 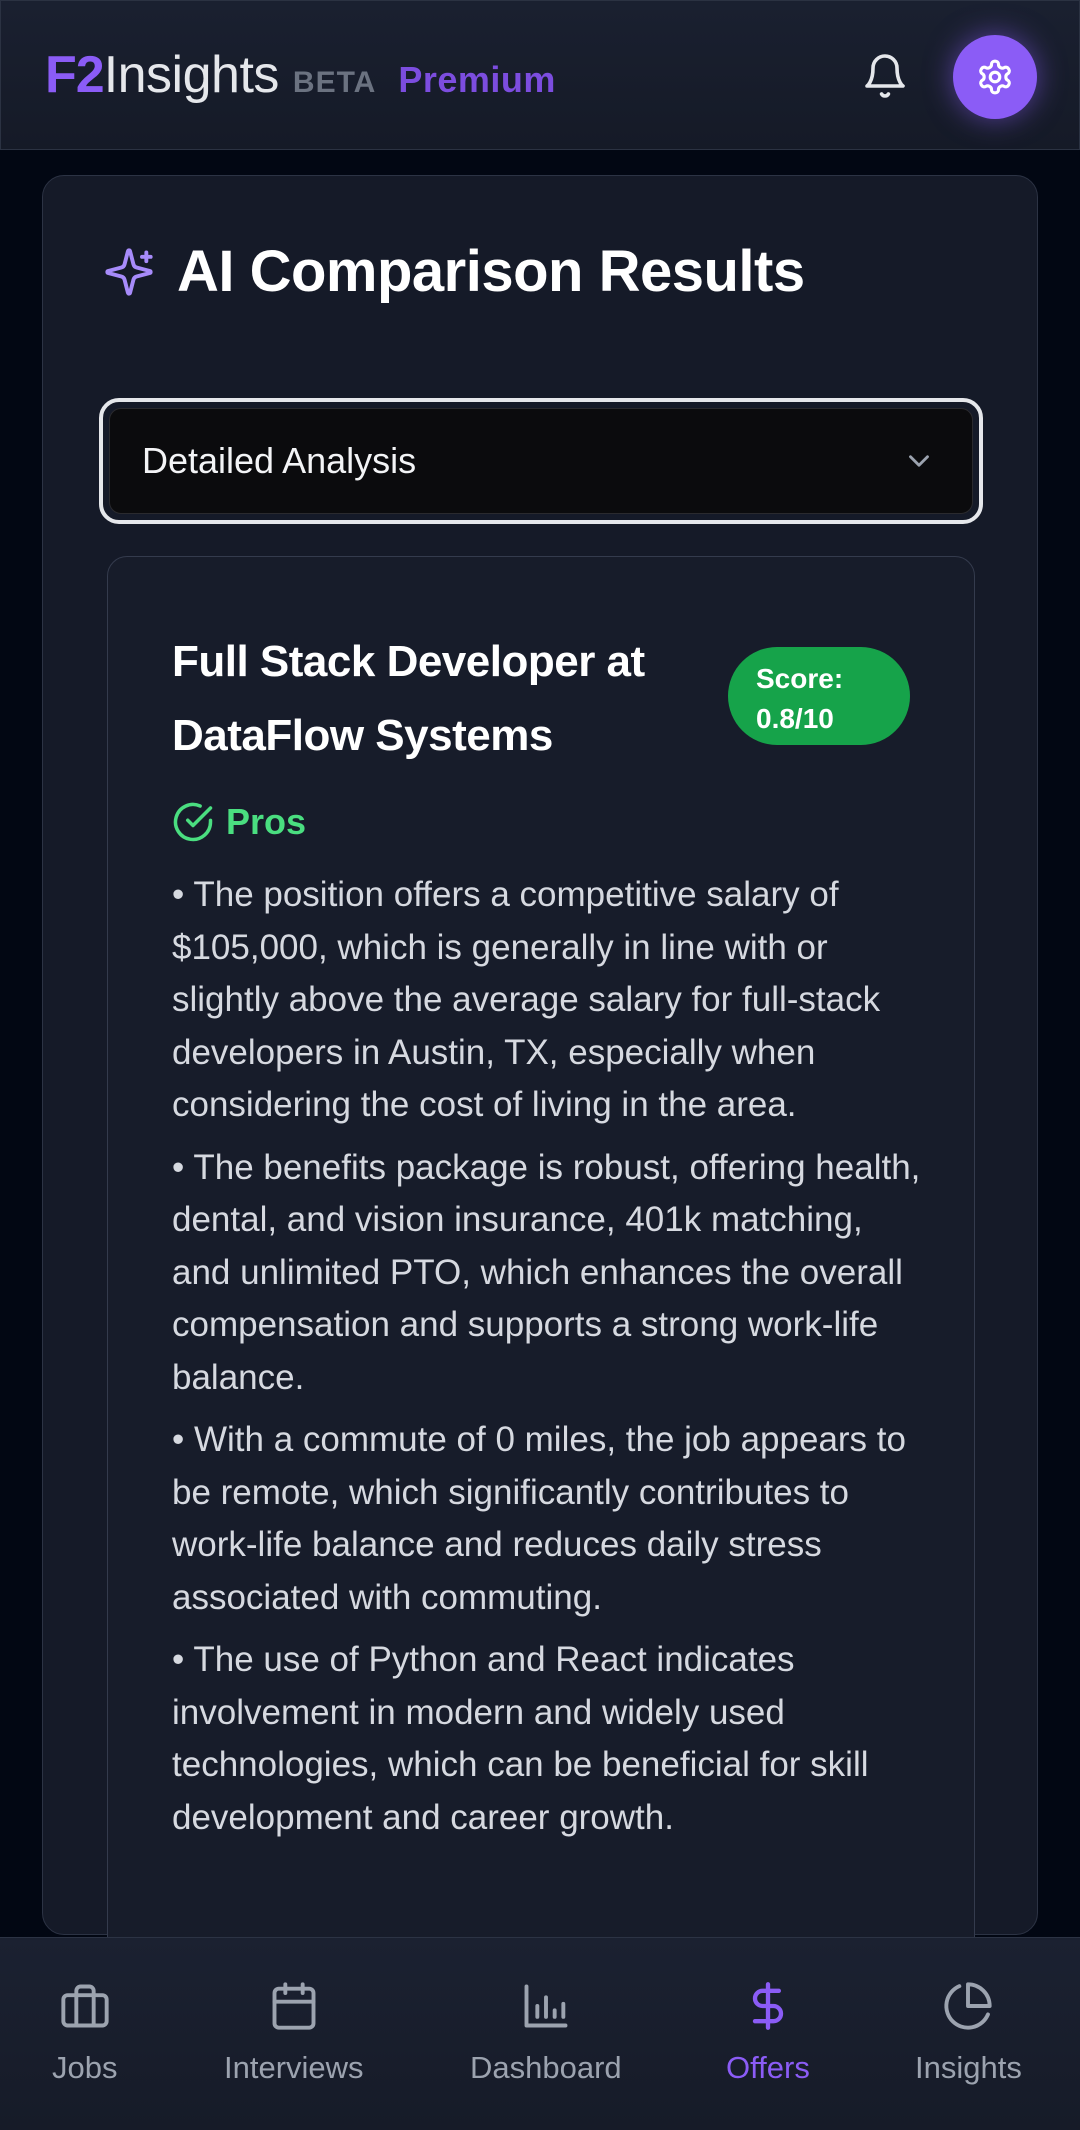 What do you see at coordinates (546, 2033) in the screenshot?
I see `nav-item-dashboard: Dashboard` at bounding box center [546, 2033].